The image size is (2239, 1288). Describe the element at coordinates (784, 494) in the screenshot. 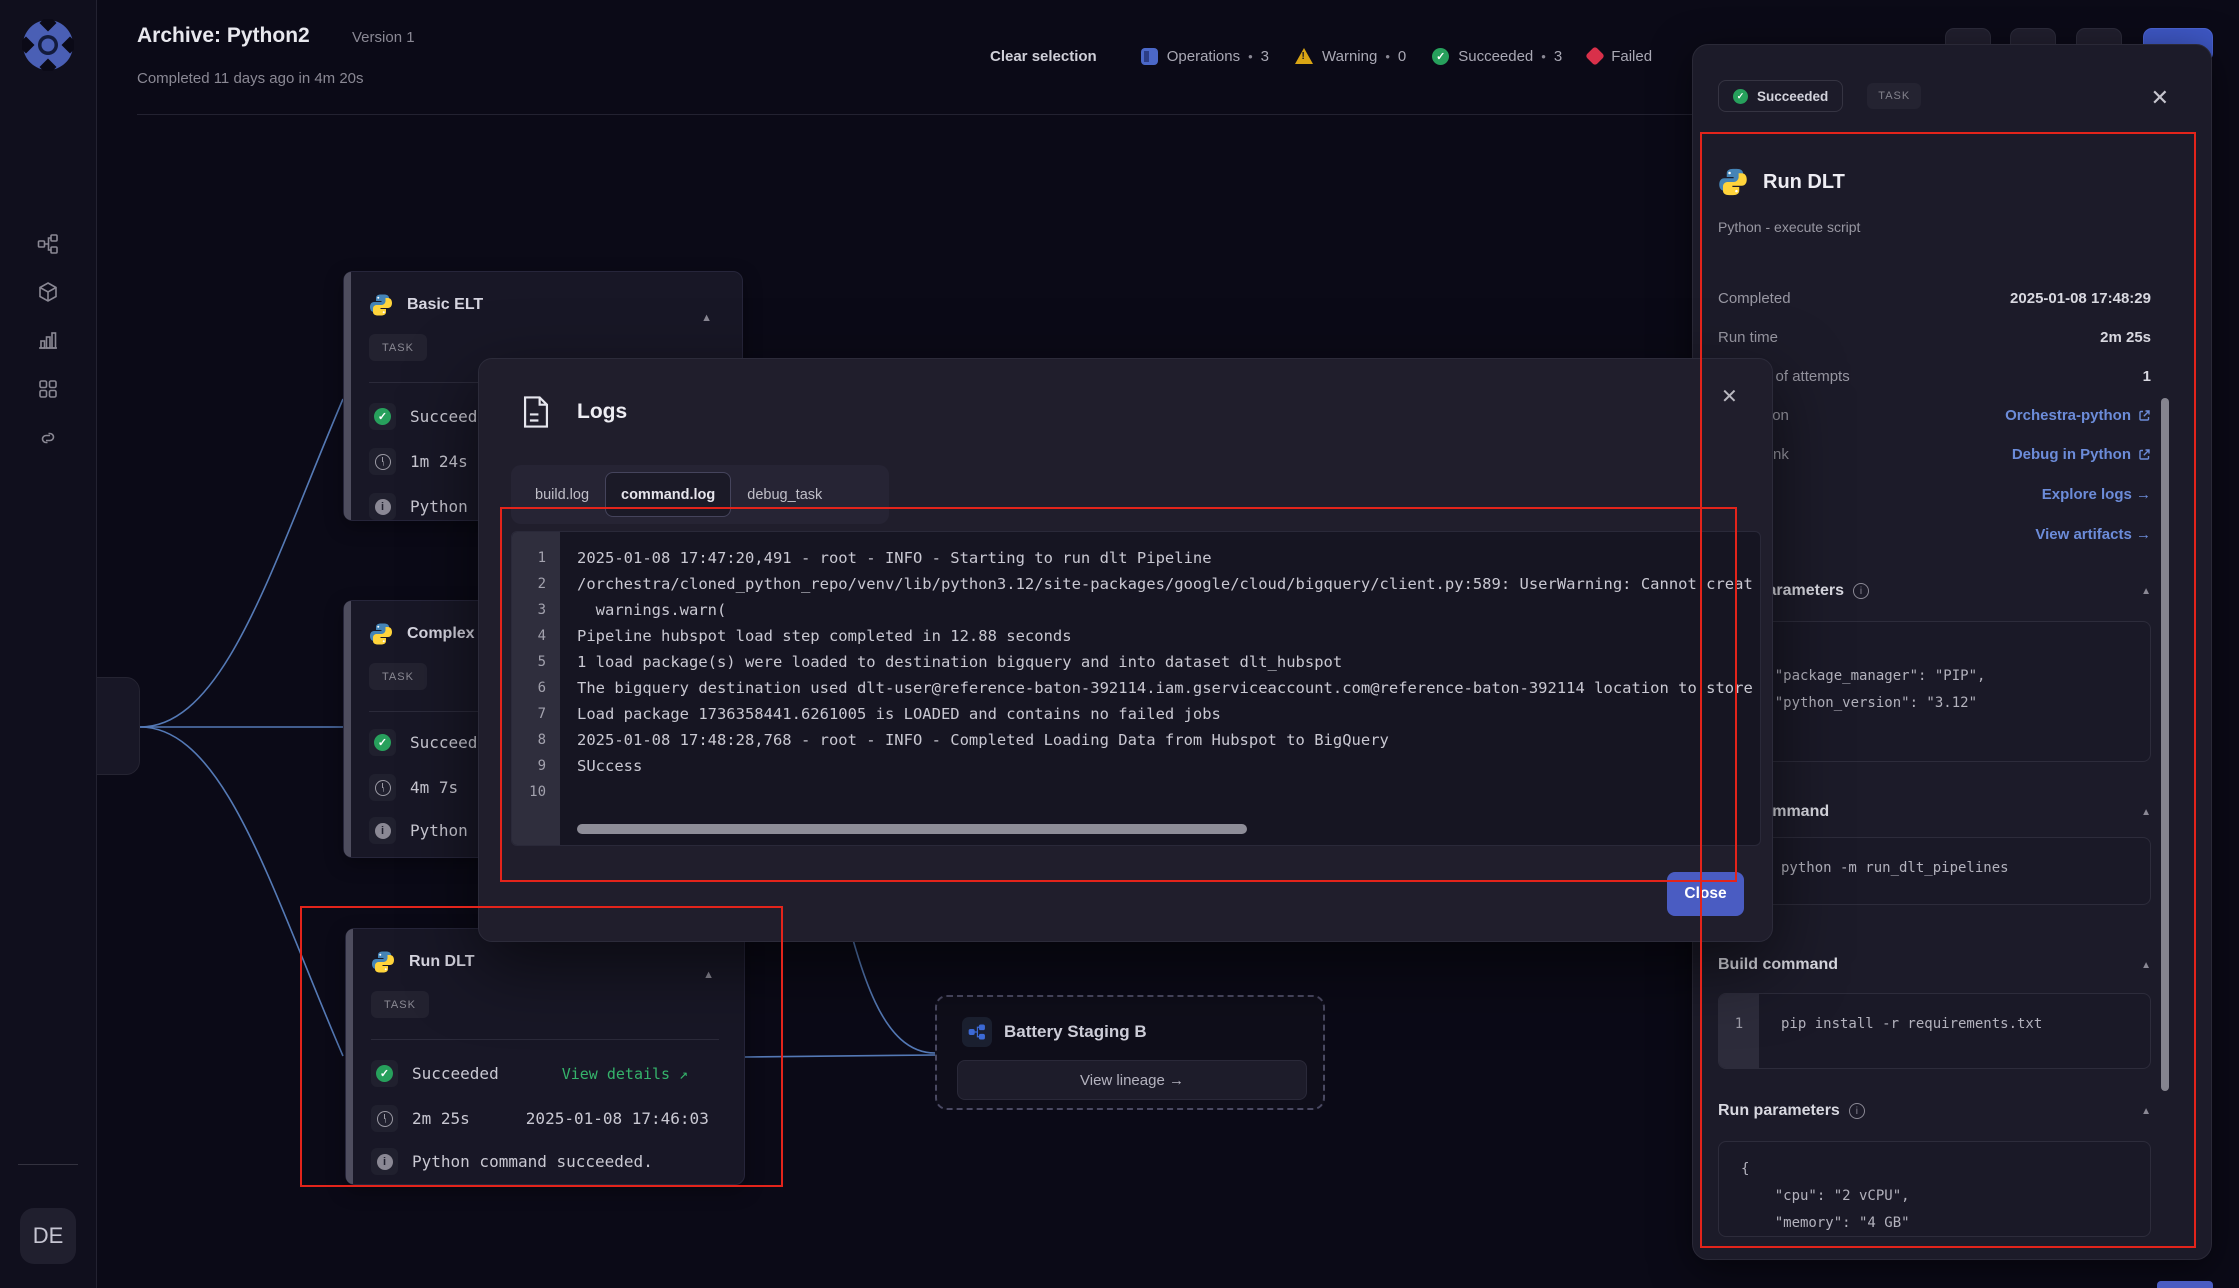

I see `tab-debug-task: debug_task` at that location.